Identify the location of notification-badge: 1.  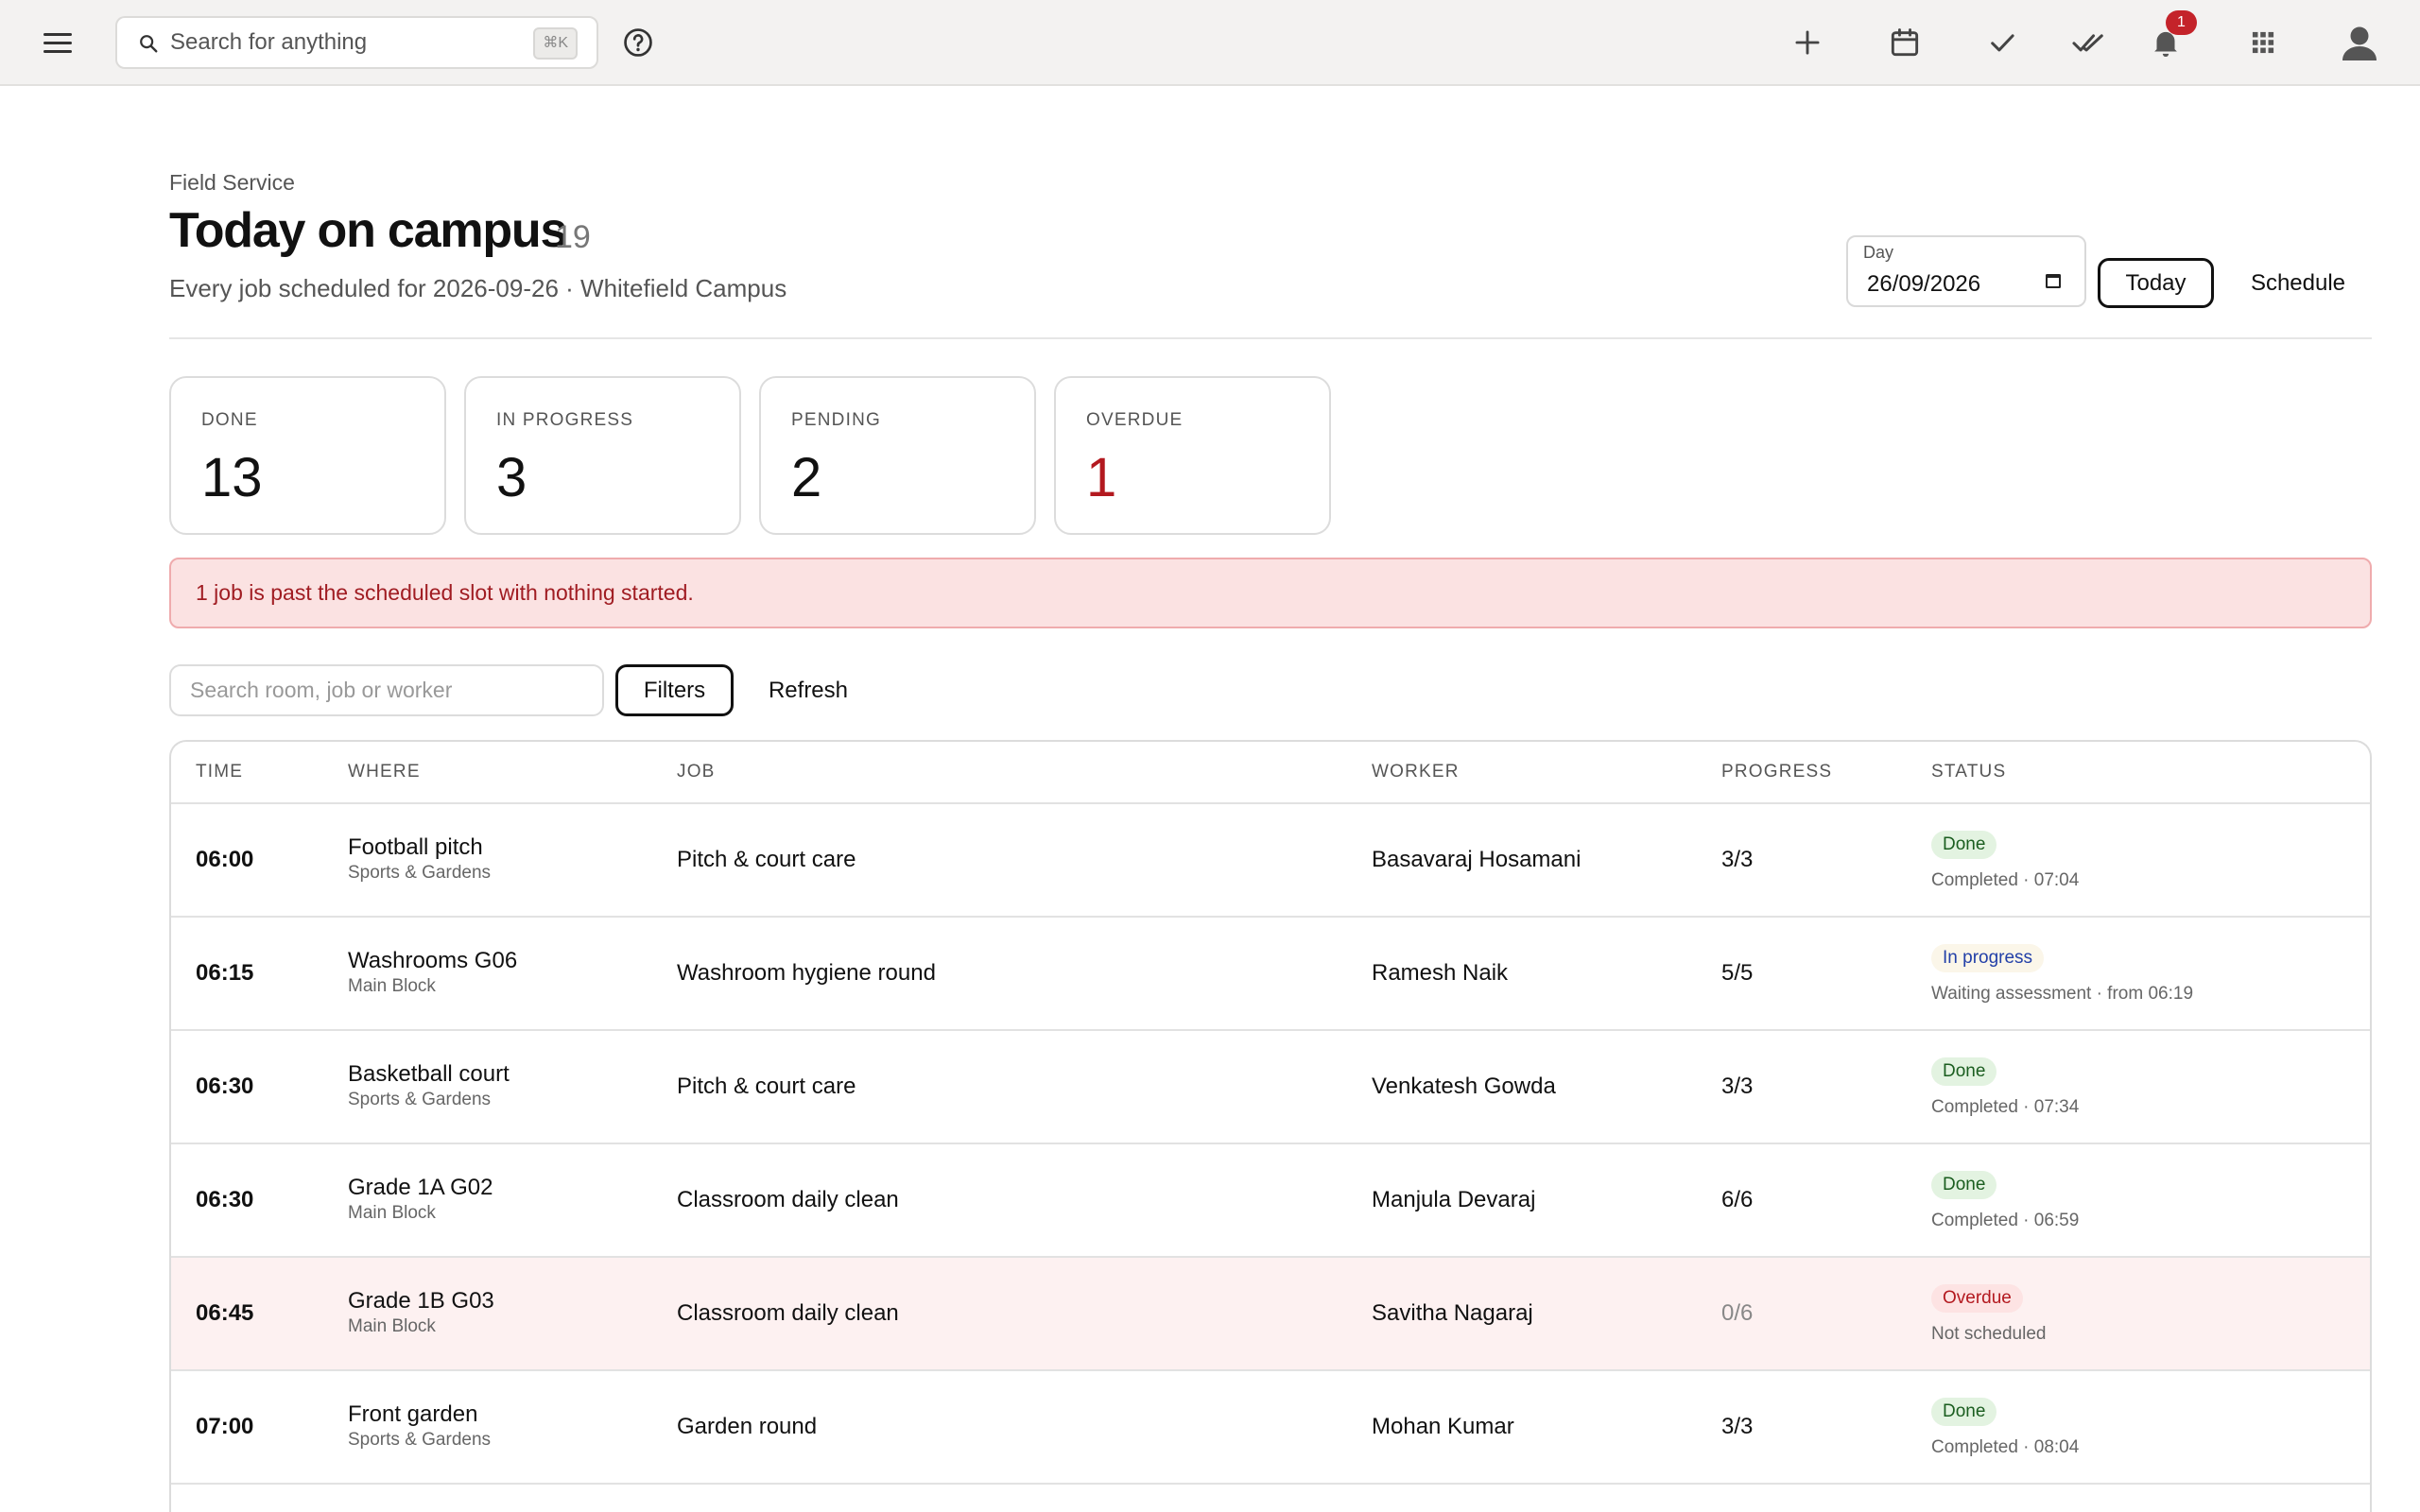
(2181, 22).